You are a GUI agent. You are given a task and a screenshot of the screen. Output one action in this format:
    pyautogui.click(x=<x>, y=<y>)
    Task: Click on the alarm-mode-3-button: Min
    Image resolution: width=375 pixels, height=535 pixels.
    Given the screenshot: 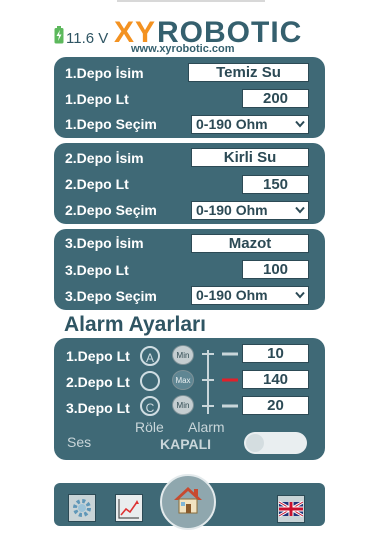 What is the action you would take?
    pyautogui.click(x=183, y=405)
    